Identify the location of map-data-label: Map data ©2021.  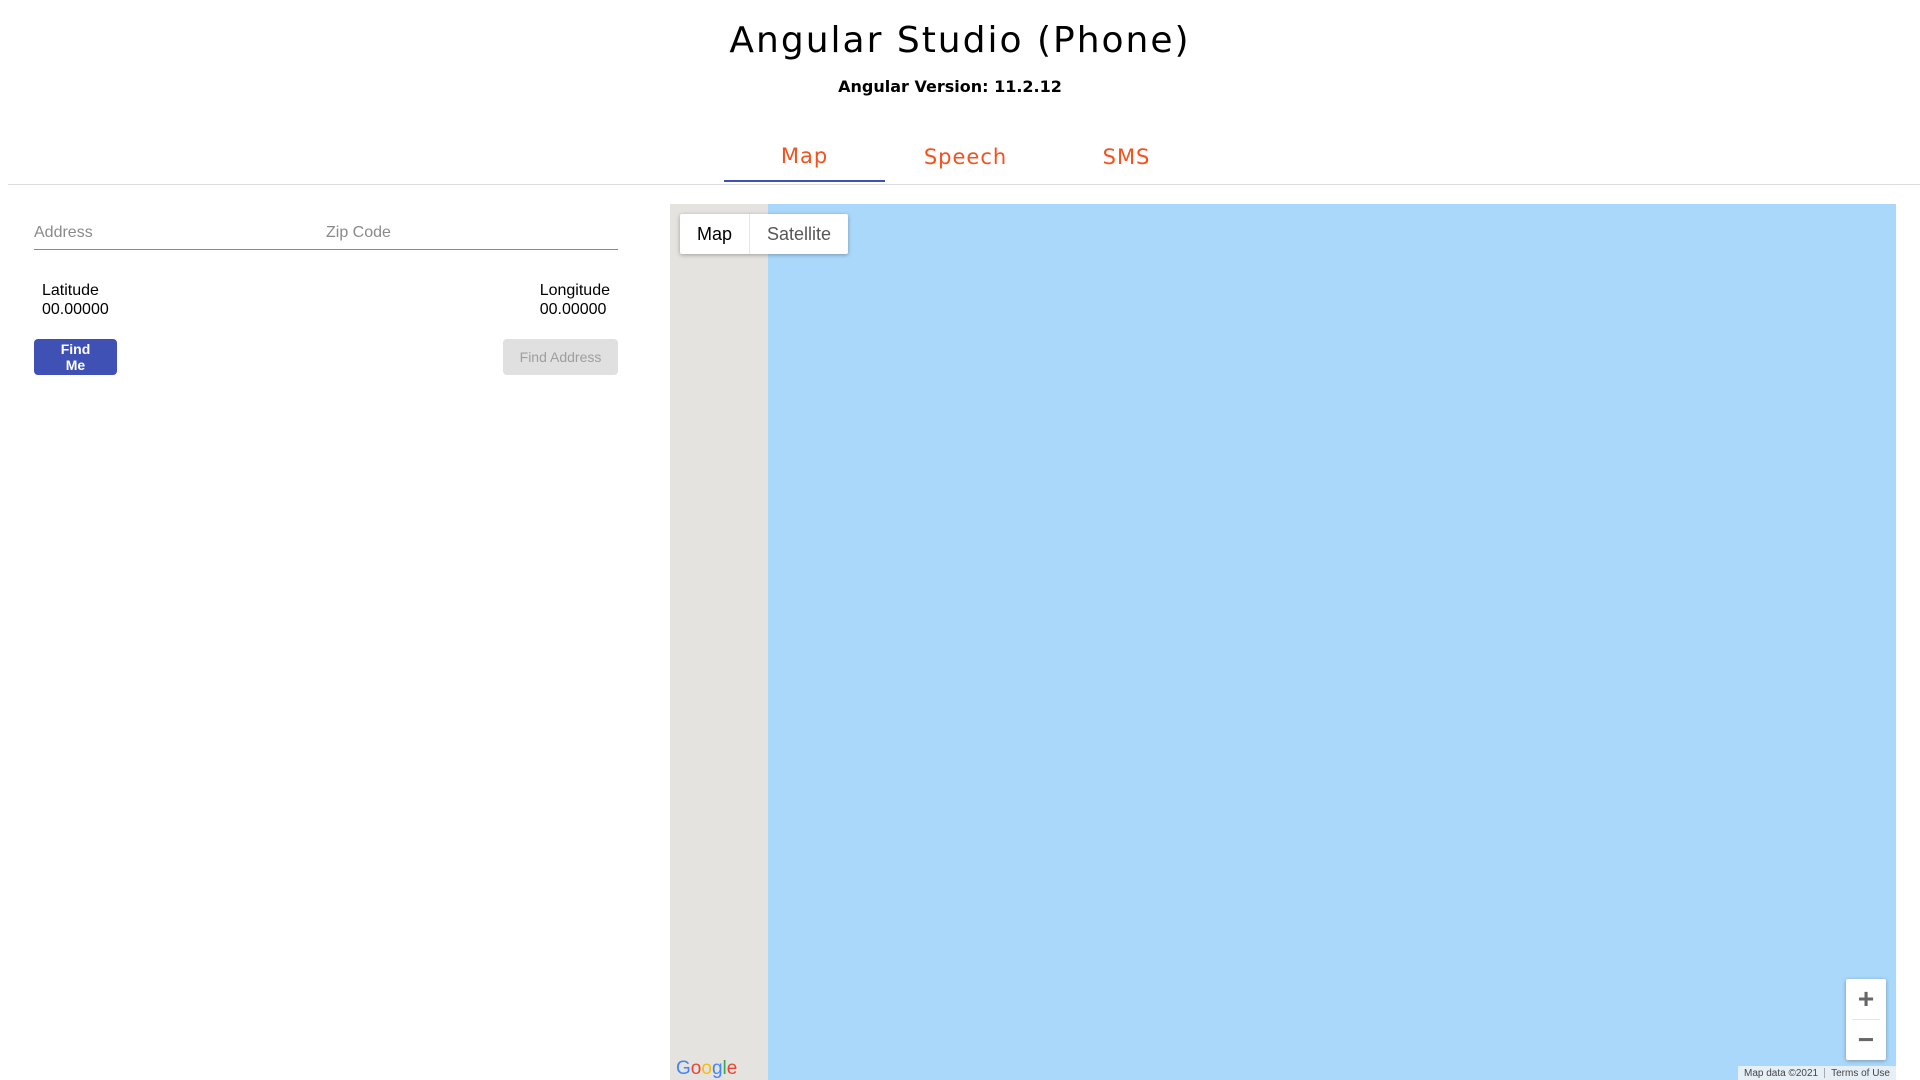
(1781, 1073).